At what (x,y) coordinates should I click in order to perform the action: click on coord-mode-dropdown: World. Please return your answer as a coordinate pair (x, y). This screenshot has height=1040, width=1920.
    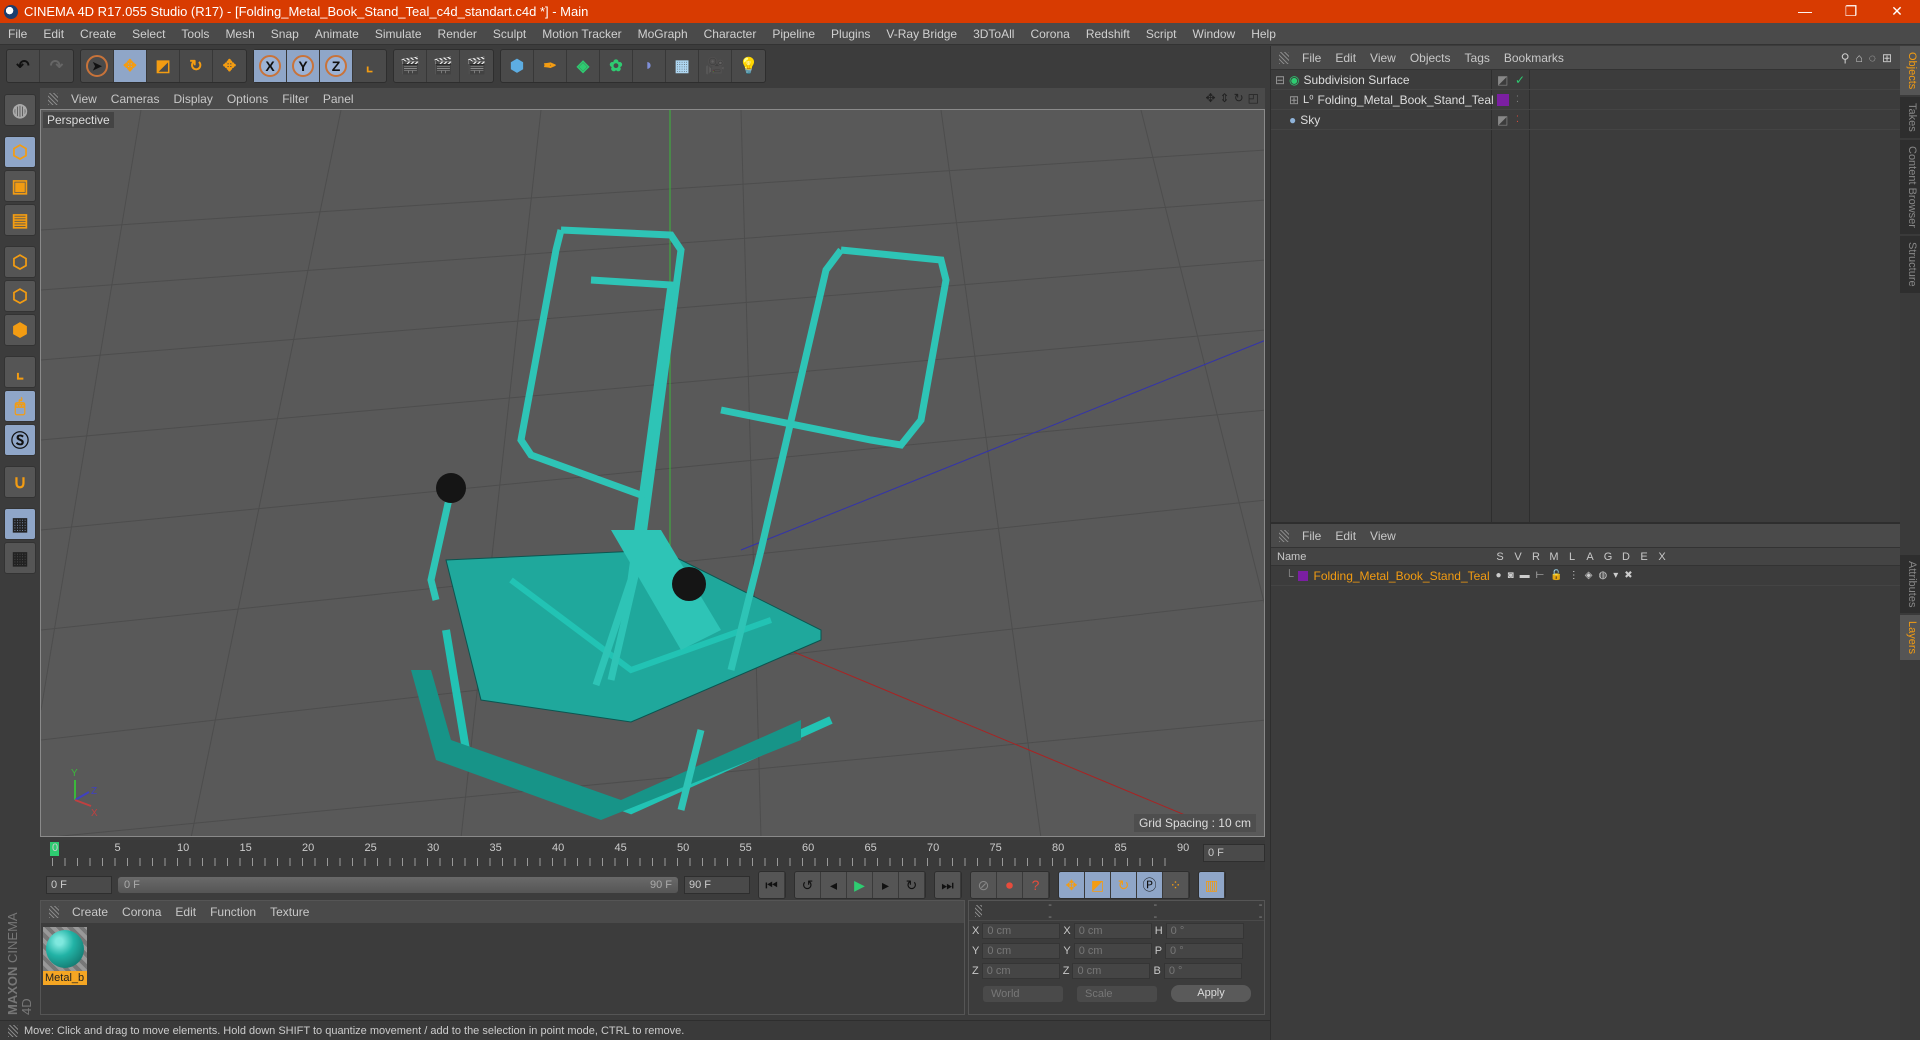
    Looking at the image, I should click on (1023, 993).